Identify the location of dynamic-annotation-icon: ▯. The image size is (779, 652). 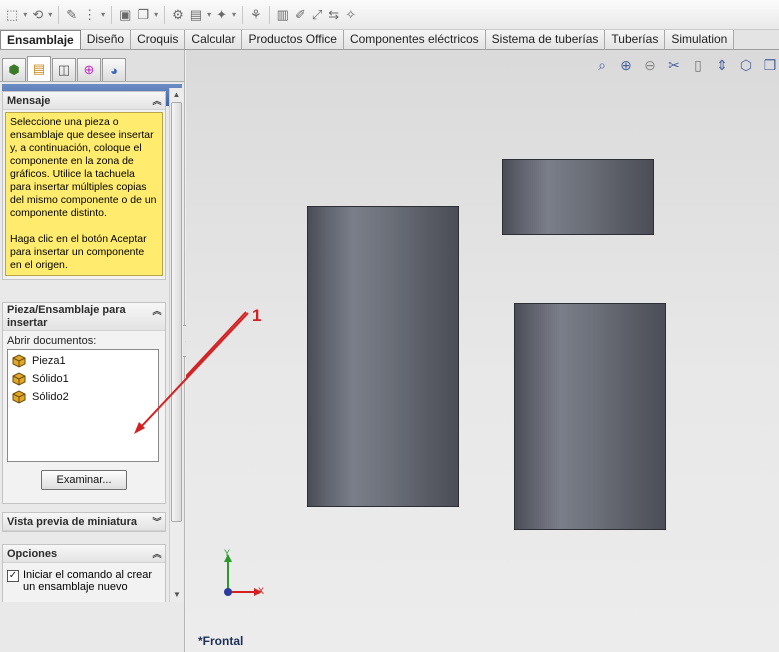
(698, 65).